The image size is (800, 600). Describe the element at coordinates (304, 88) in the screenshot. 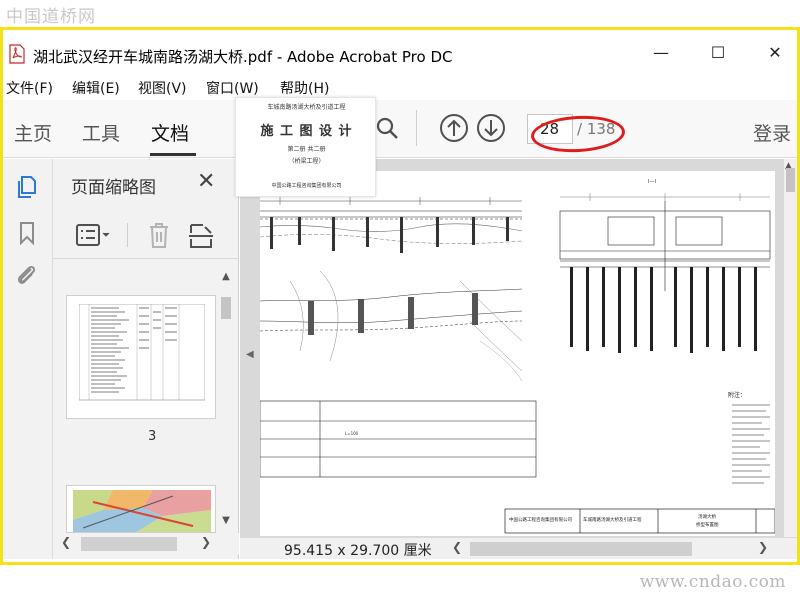

I see `menu-help: 帮助(H)` at that location.